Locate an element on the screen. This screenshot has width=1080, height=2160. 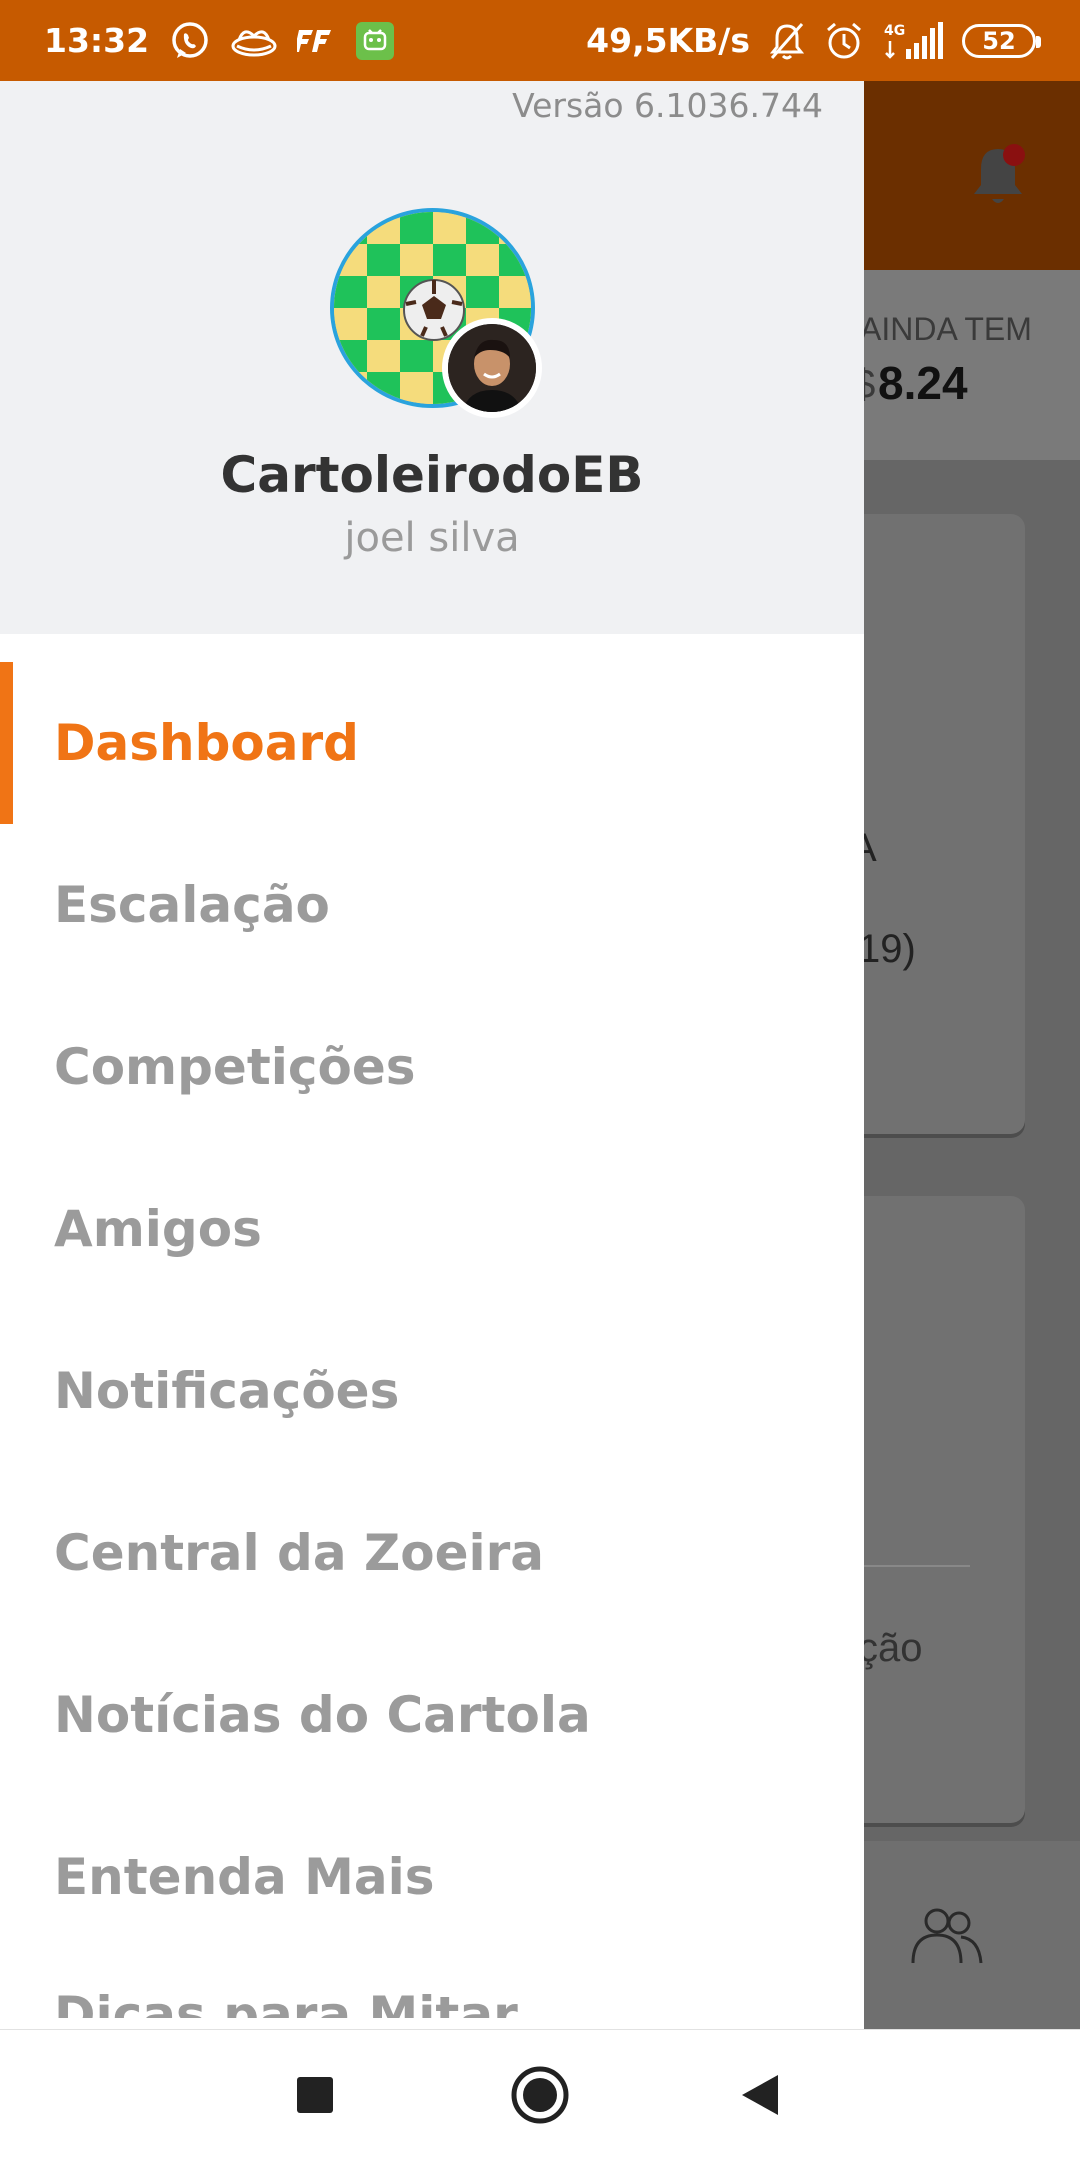
menu-item-central-da-zoeira: Central da Zoeira is located at coordinates (432, 1553).